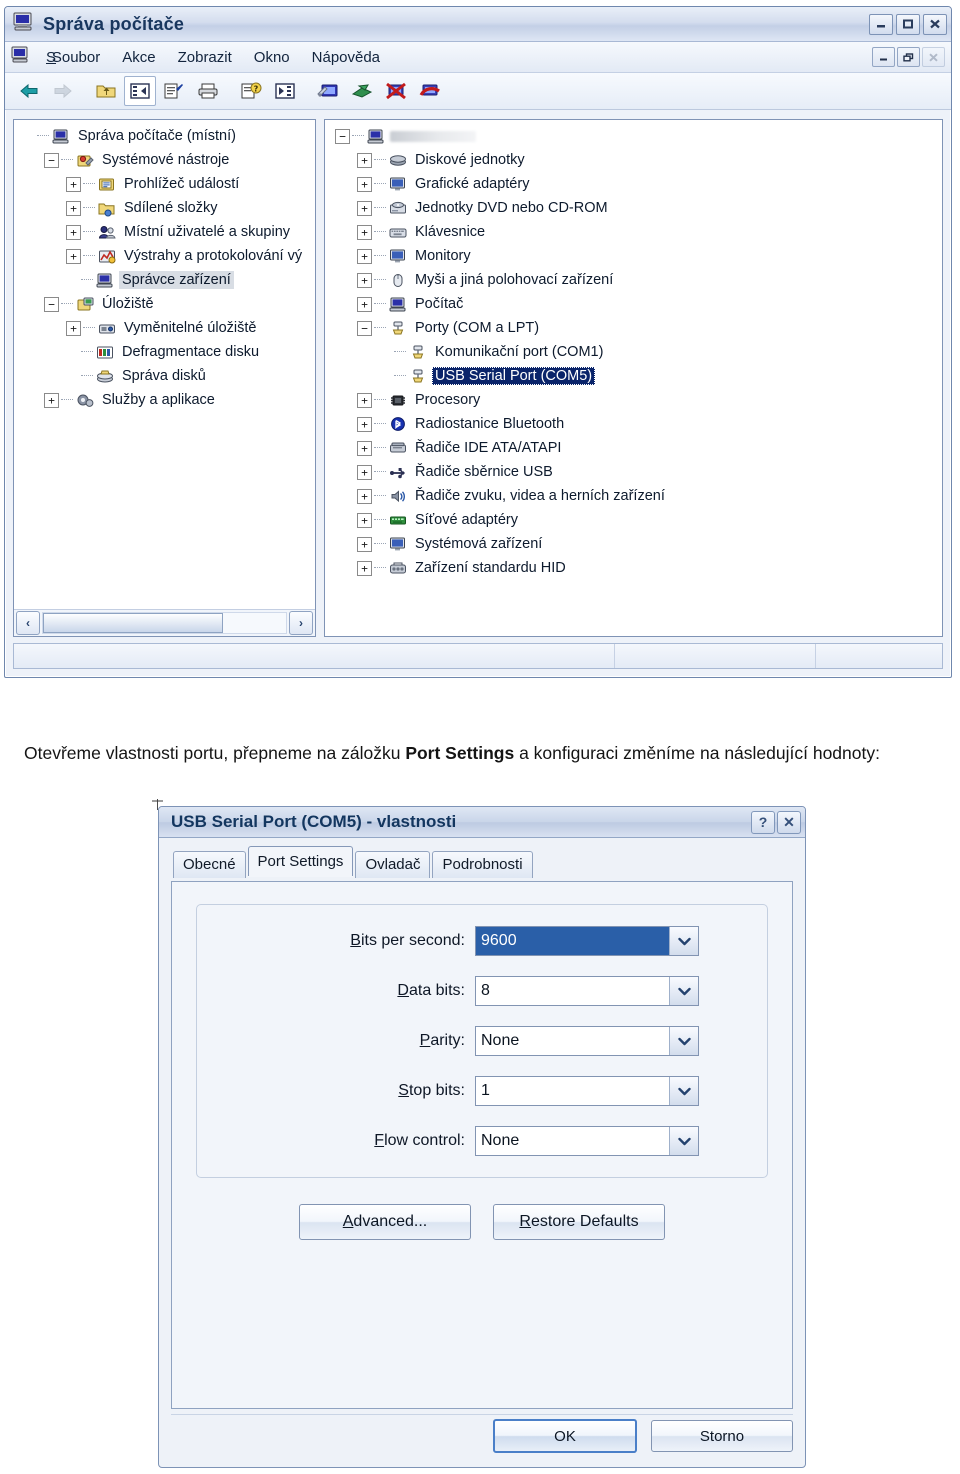  Describe the element at coordinates (138, 57) in the screenshot. I see `menu-item-akce: Akce` at that location.